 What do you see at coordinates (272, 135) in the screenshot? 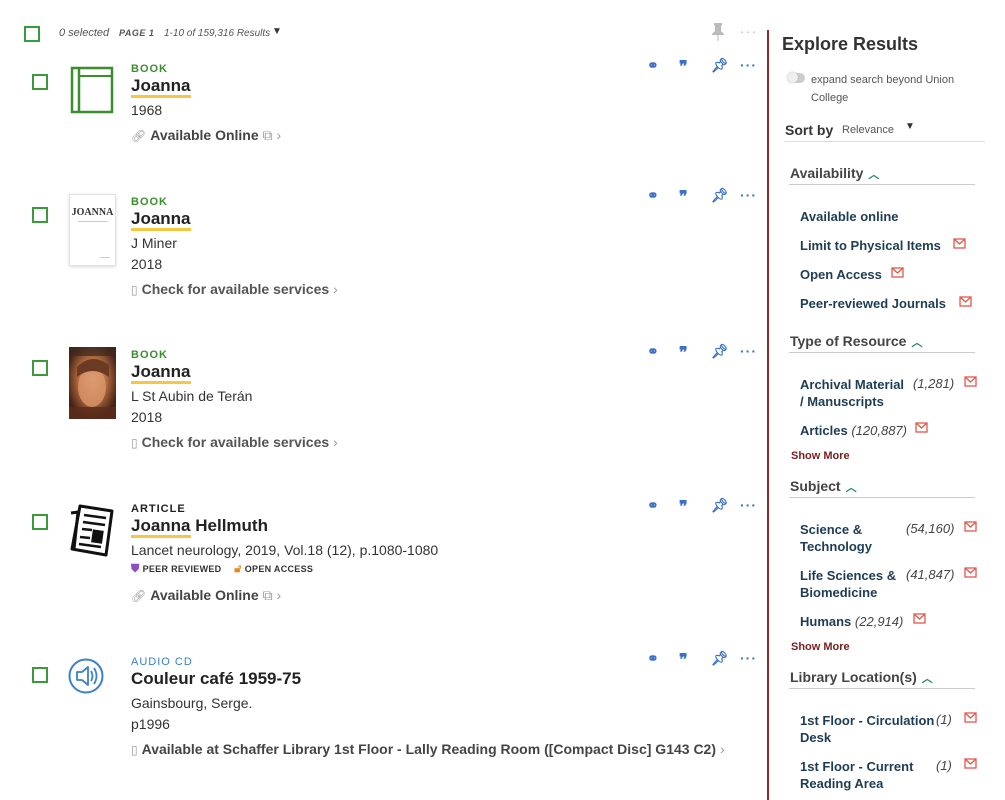
I see `external-link-icon: ⧉ ›` at bounding box center [272, 135].